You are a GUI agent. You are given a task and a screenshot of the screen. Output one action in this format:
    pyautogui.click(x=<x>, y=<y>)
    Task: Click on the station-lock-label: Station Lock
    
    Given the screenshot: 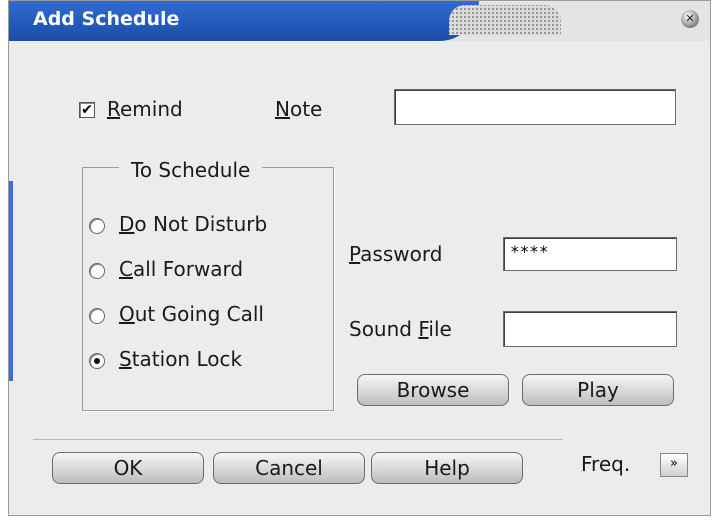 What is the action you would take?
    pyautogui.click(x=180, y=359)
    